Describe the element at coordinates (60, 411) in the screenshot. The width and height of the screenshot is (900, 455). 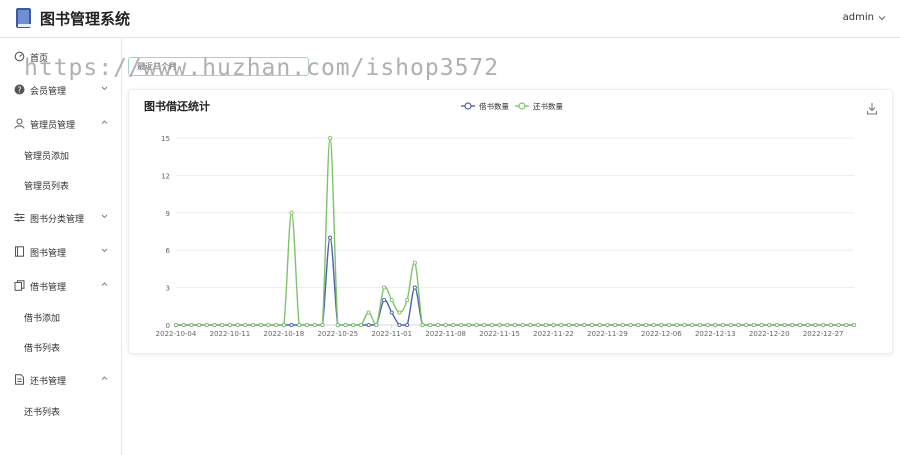
I see `sidebar-subitem-return-list: 还书列表` at that location.